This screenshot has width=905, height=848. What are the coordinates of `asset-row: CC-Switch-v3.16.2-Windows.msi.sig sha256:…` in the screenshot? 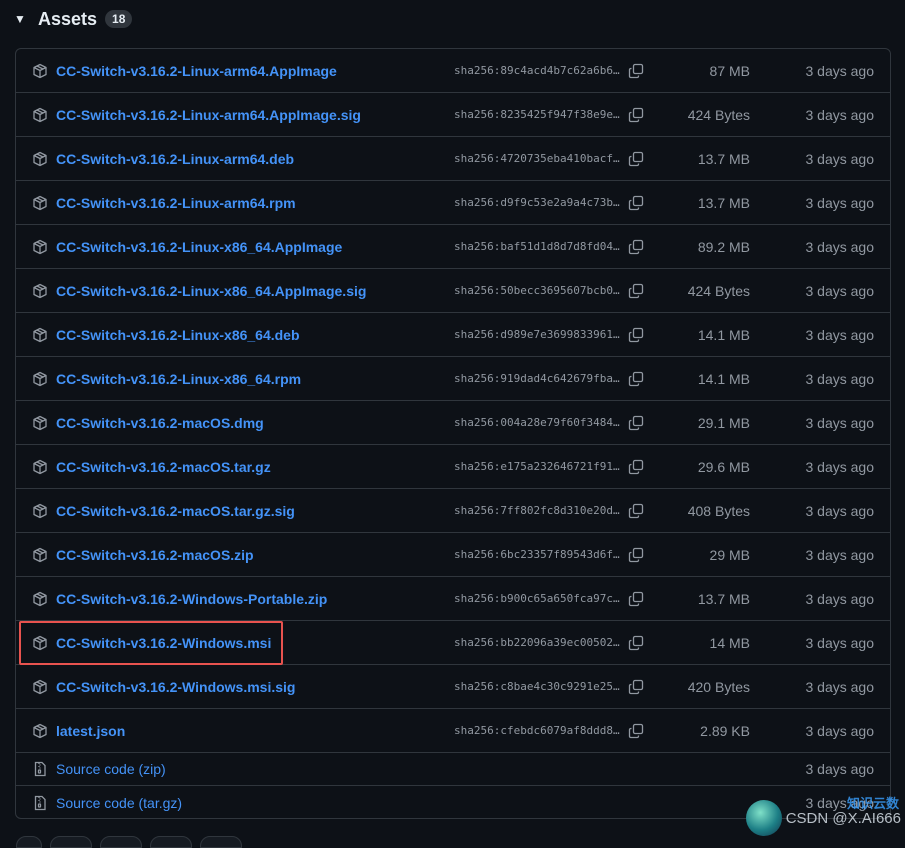 It's located at (453, 687).